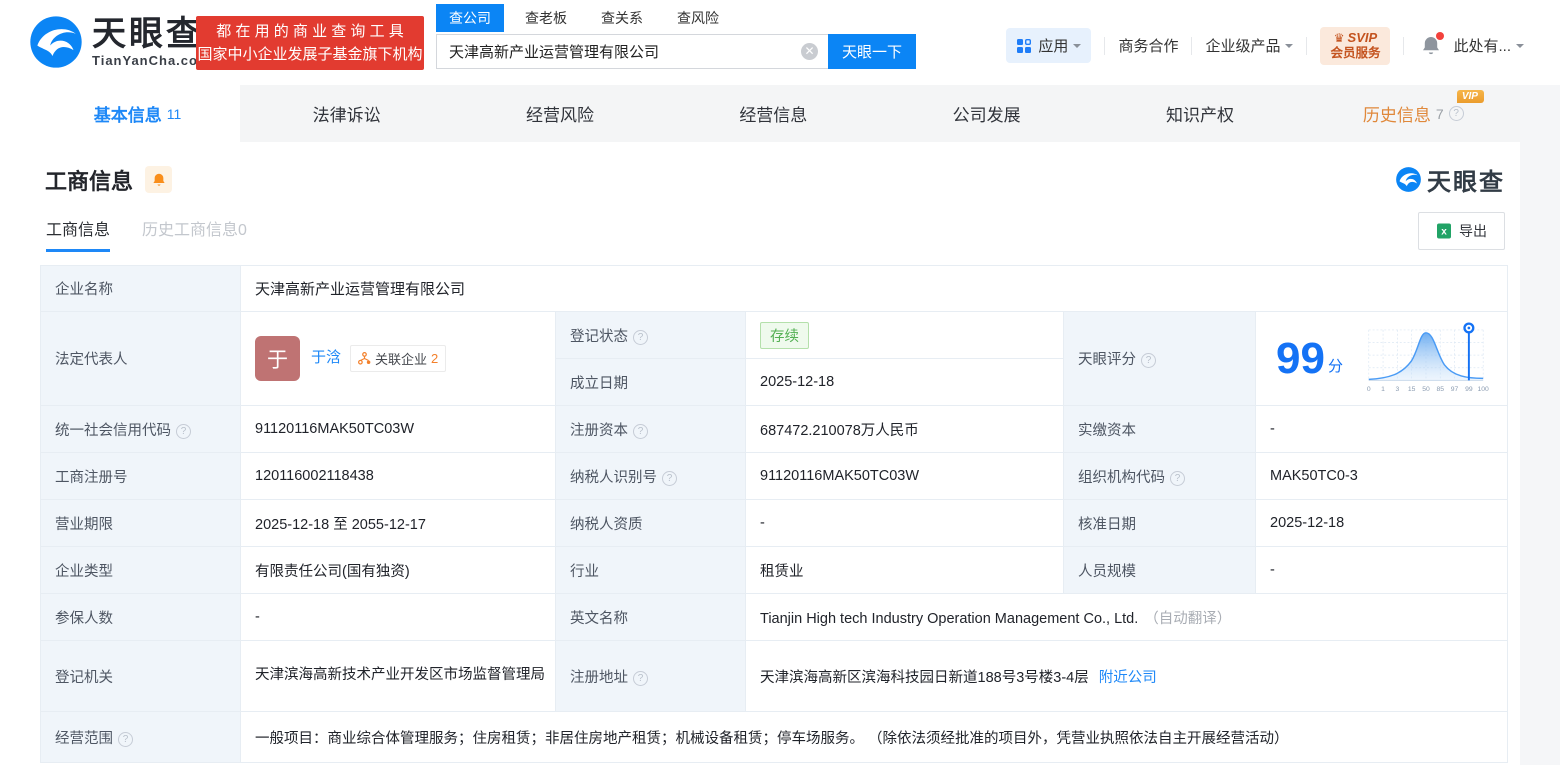 Image resolution: width=1560 pixels, height=765 pixels. Describe the element at coordinates (1188, 618) in the screenshot. I see `auto-translate-note: （自动翻译）` at that location.